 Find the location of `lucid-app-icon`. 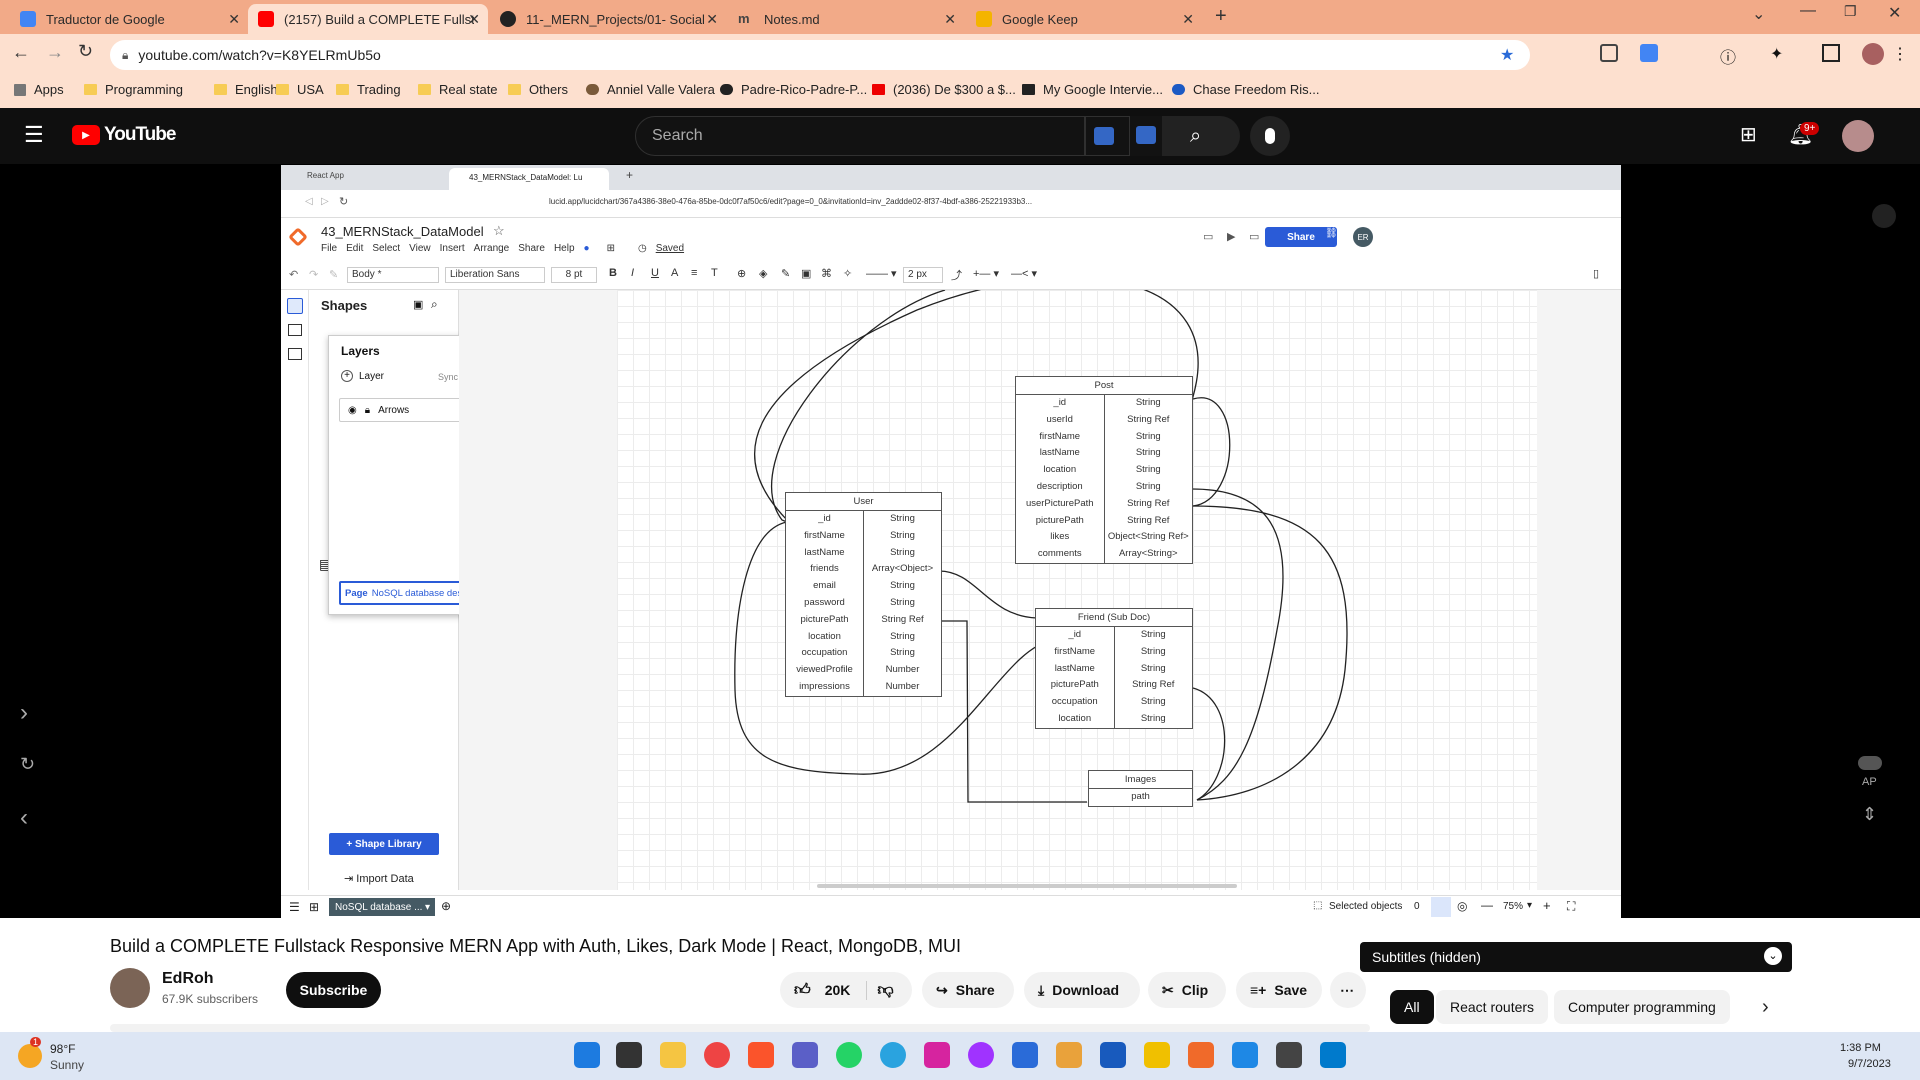

lucid-app-icon is located at coordinates (1201, 1055).